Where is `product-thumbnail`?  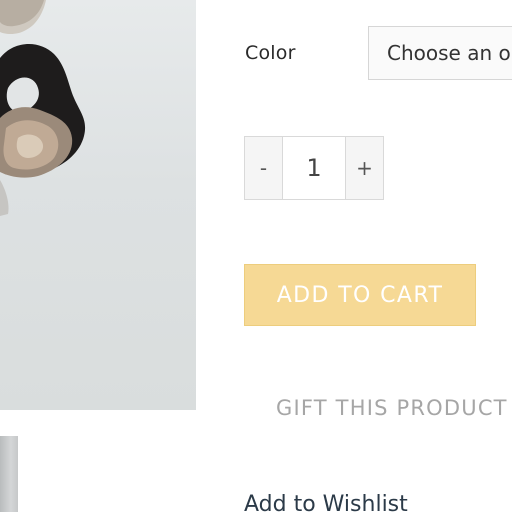 product-thumbnail is located at coordinates (9, 474).